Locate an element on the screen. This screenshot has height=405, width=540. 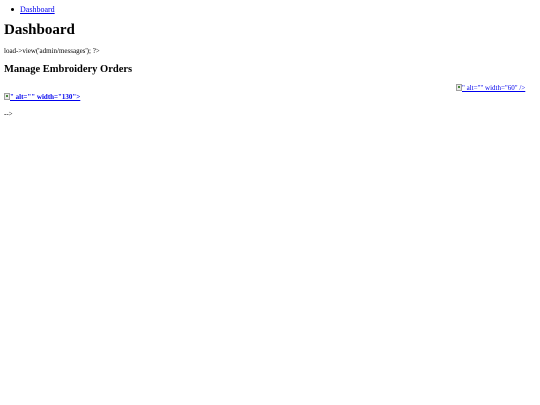
section-title: Manage Embroidery Orders is located at coordinates (68, 69).